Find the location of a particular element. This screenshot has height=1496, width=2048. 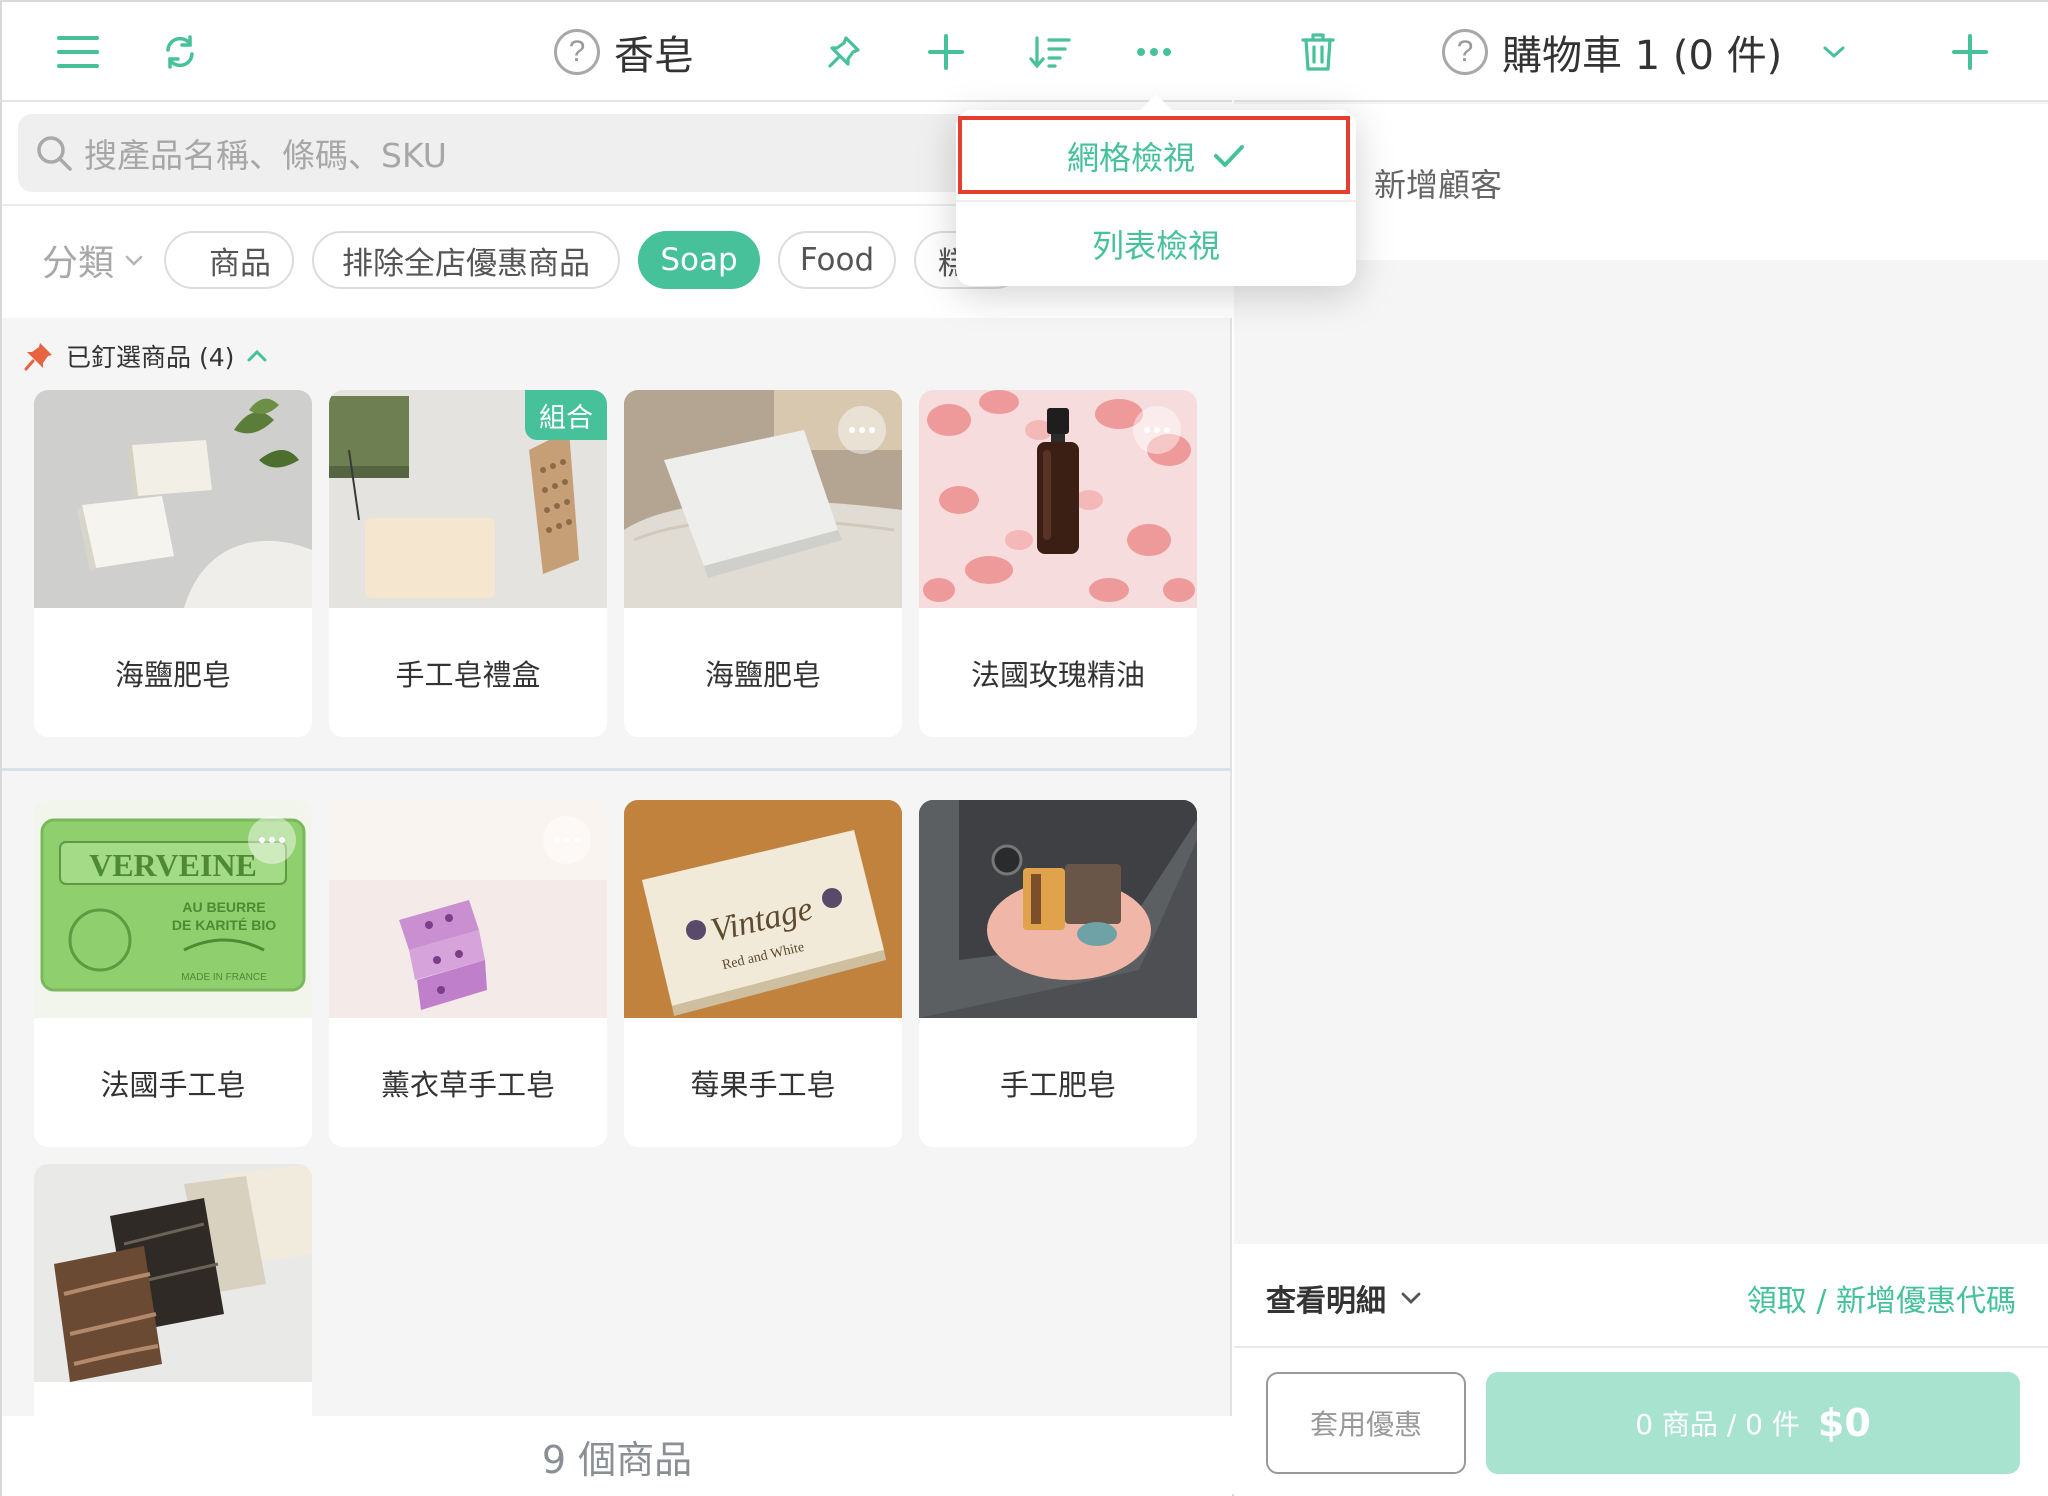

pinned-pin-icon is located at coordinates (38, 357).